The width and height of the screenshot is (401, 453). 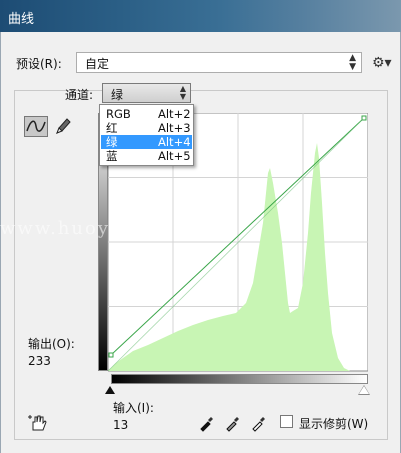 What do you see at coordinates (146, 114) in the screenshot?
I see `channel-option-rgb: RGB Alt+2` at bounding box center [146, 114].